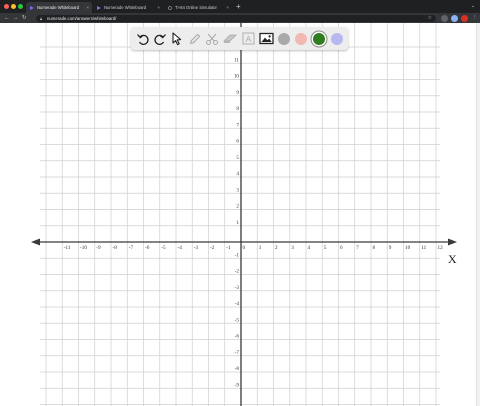 This screenshot has width=480, height=406. I want to click on y-tick-label: 9, so click(237, 93).